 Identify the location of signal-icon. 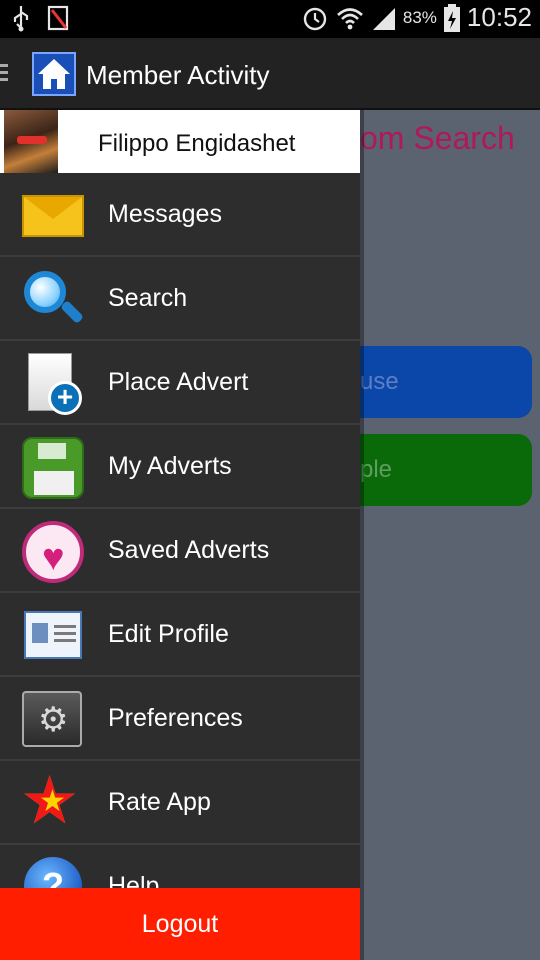
(383, 18).